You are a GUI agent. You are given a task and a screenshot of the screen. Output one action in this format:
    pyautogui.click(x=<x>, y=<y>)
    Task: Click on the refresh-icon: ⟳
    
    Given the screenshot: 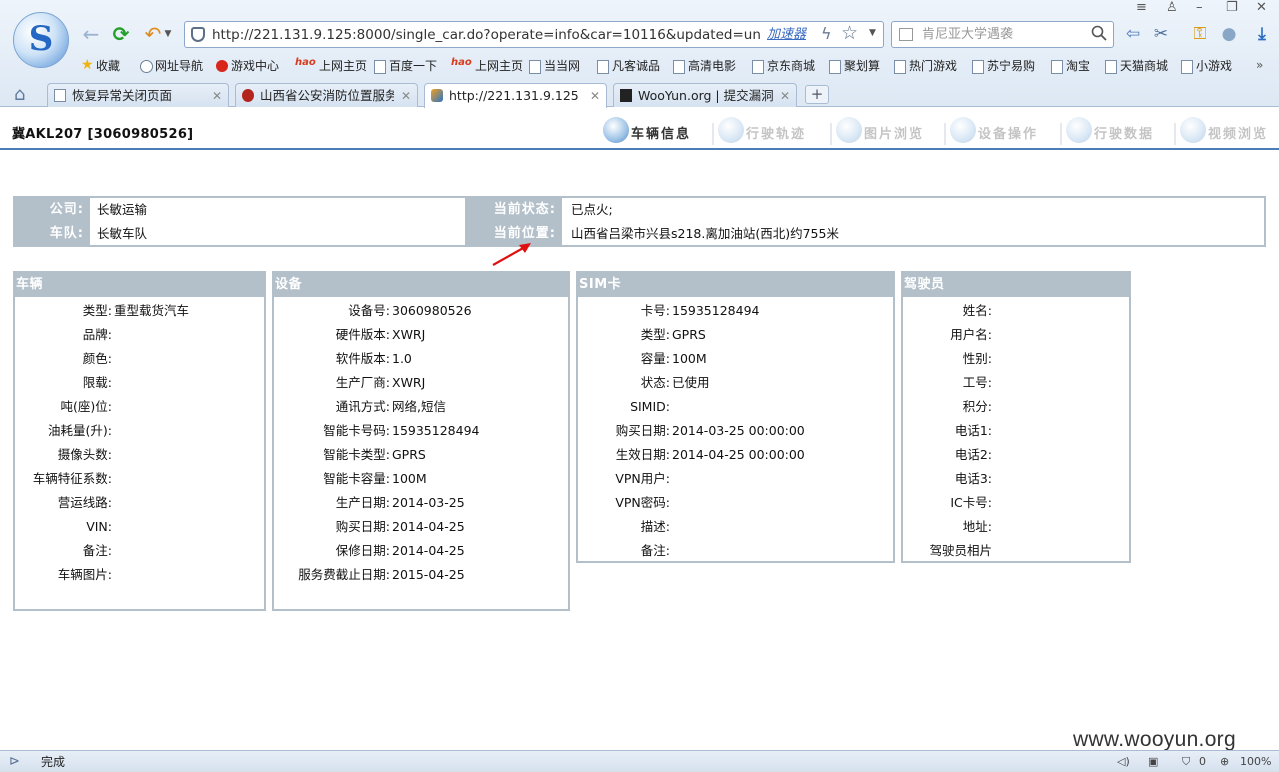 What is the action you would take?
    pyautogui.click(x=121, y=34)
    